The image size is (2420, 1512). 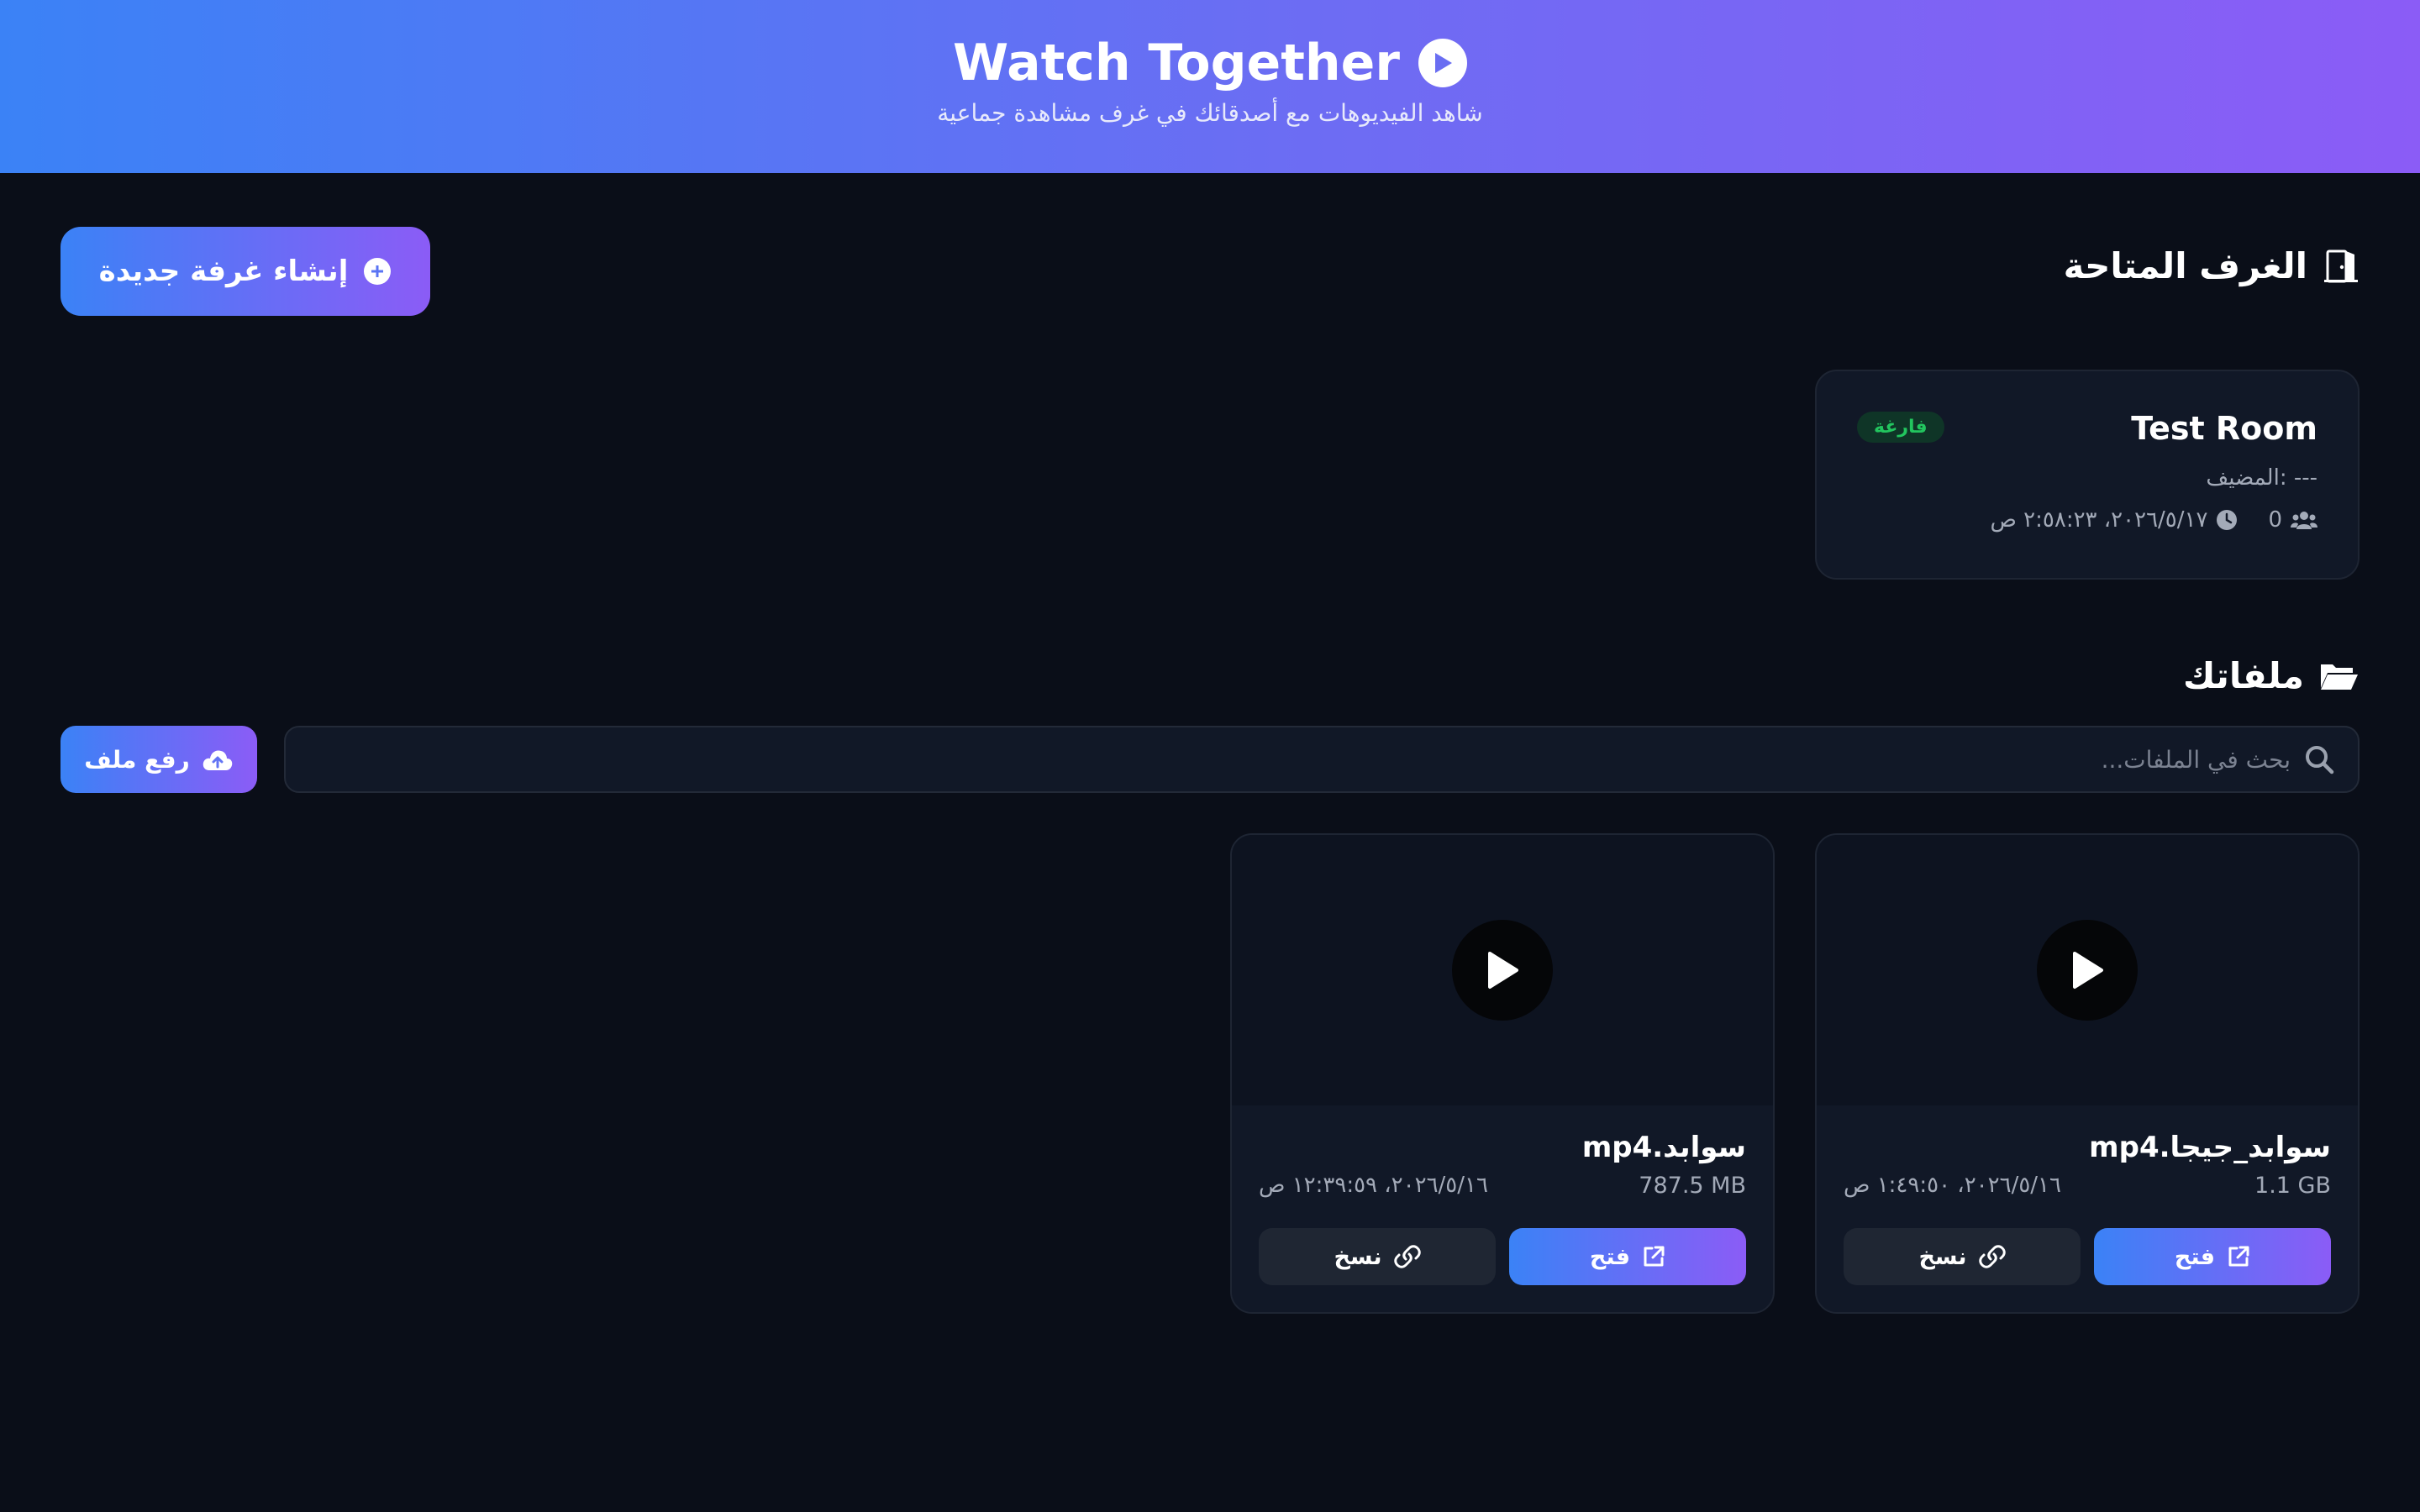 I want to click on files-section-title: ملفاتك, so click(x=2271, y=675).